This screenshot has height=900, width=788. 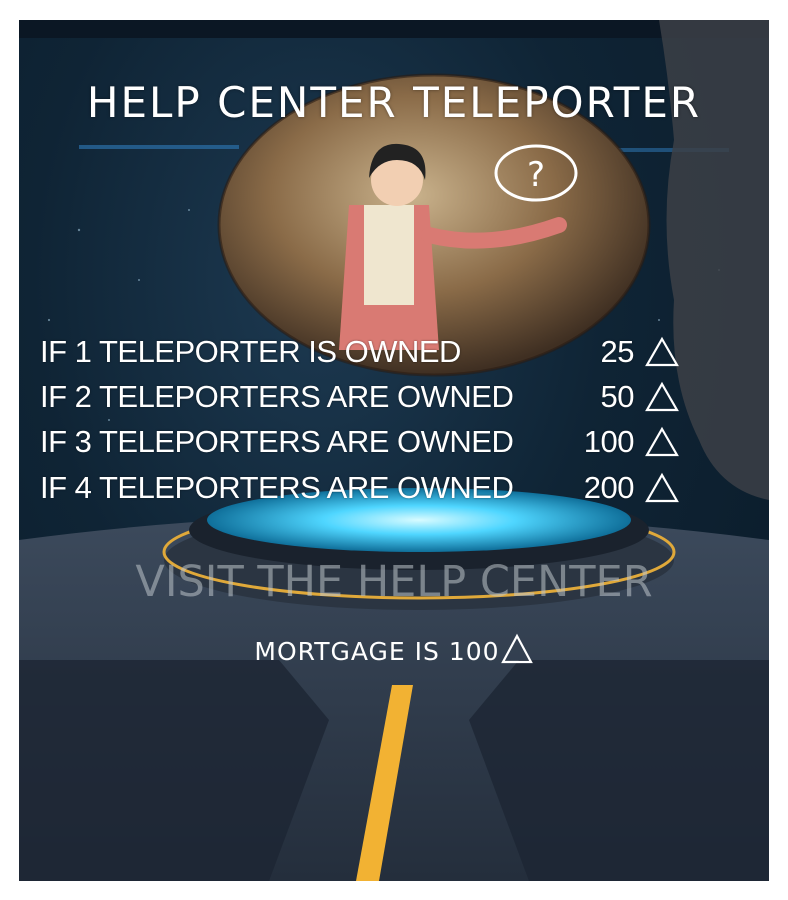 I want to click on rent-row: IF 3 TELEPORTERS ARE OWNED 100, so click(x=360, y=444).